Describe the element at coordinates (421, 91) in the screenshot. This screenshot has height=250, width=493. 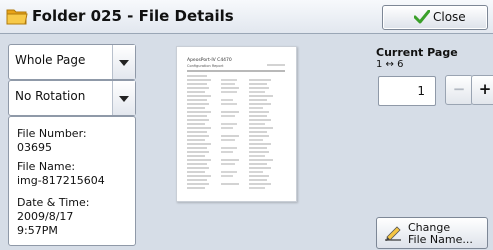
I see `current-page-value: 1` at that location.